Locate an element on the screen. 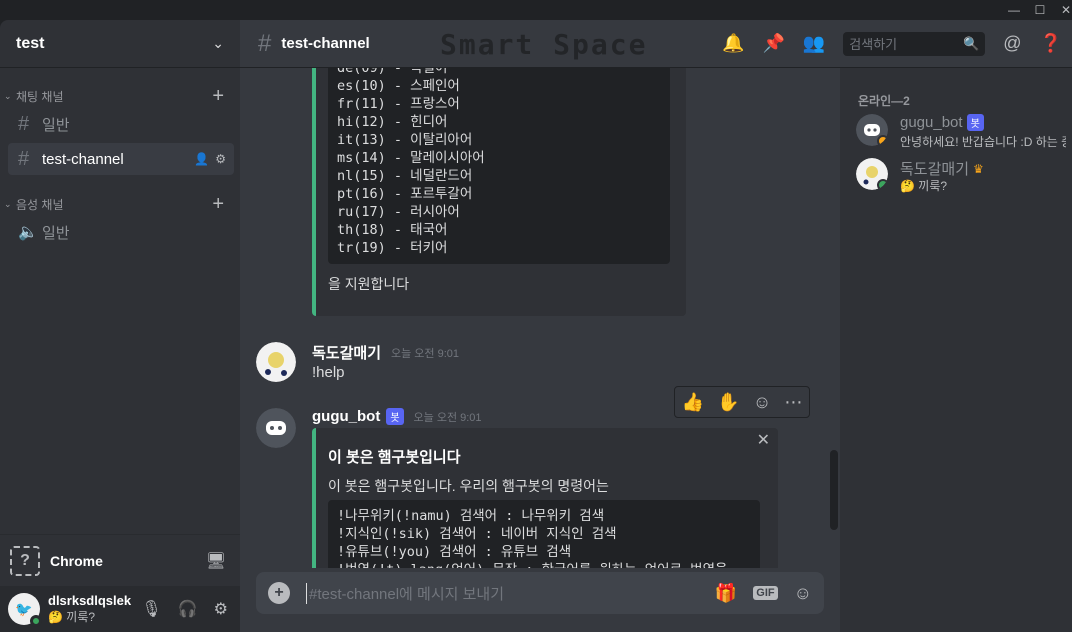 This screenshot has width=1072, height=632. message-input: #test-channel에 메시지 보내기 is located at coordinates (405, 593).